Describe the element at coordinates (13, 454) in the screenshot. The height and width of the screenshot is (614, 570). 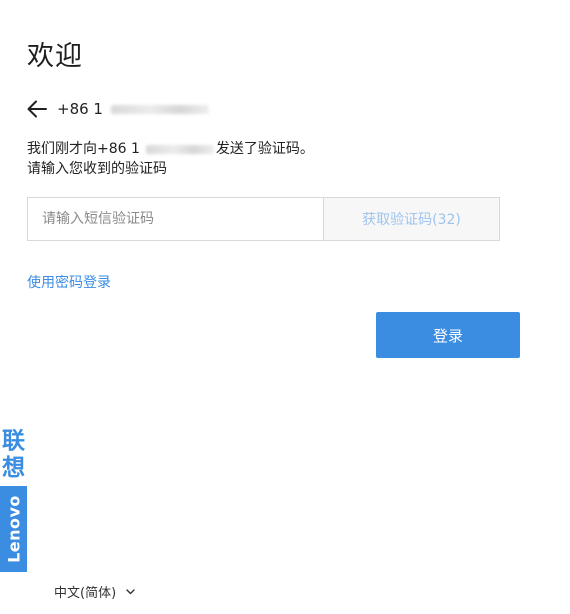
I see `brand-chinese: 联想` at that location.